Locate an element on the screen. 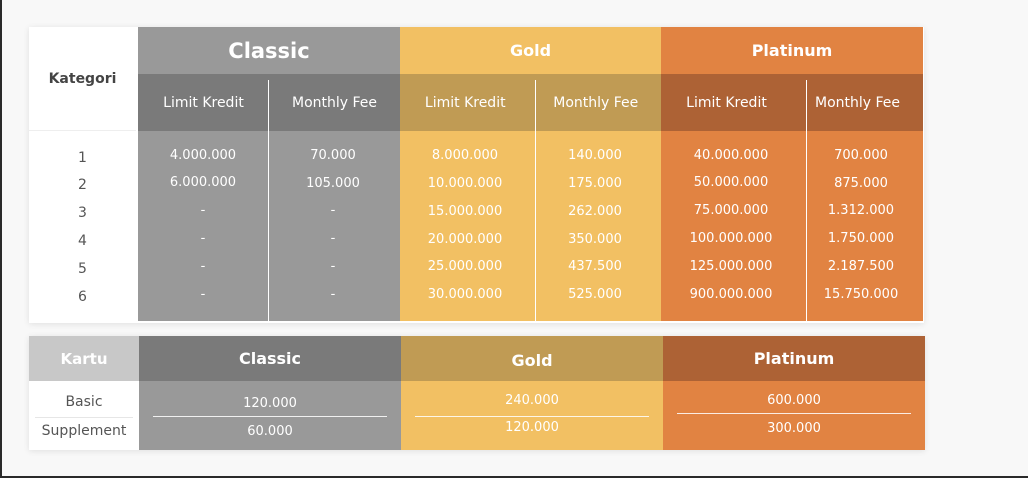 This screenshot has height=478, width=1028. card-gold-column: Gold 240.000 120.000 is located at coordinates (532, 393).